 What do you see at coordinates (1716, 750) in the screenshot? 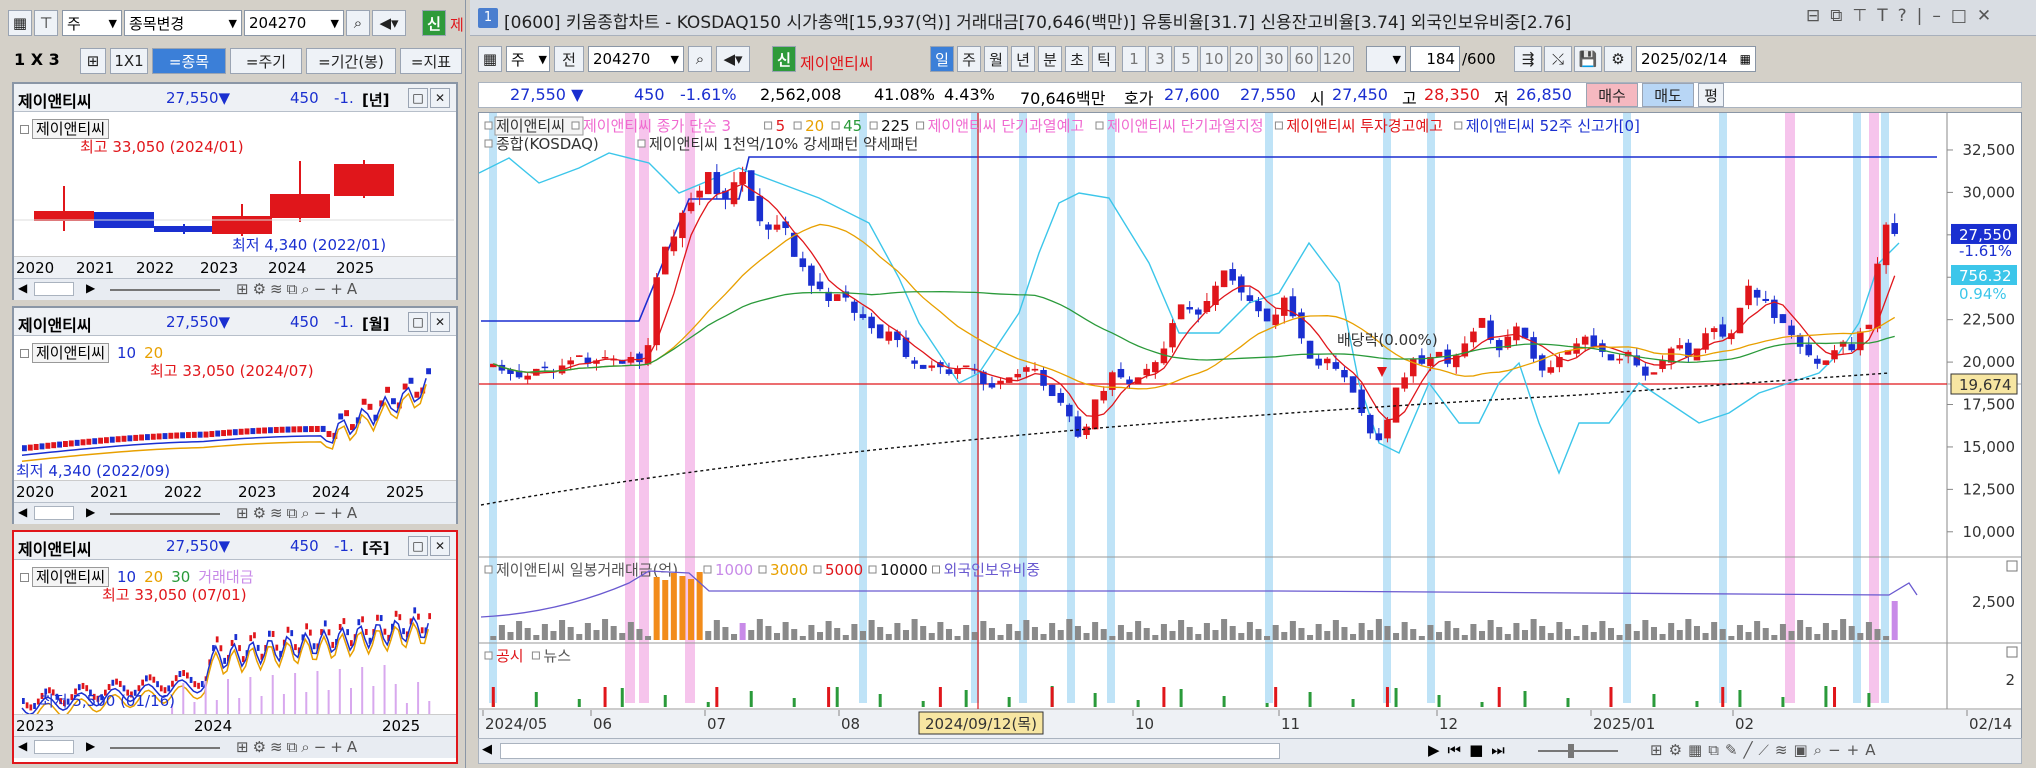
I see `copy-icon: ⧉` at bounding box center [1716, 750].